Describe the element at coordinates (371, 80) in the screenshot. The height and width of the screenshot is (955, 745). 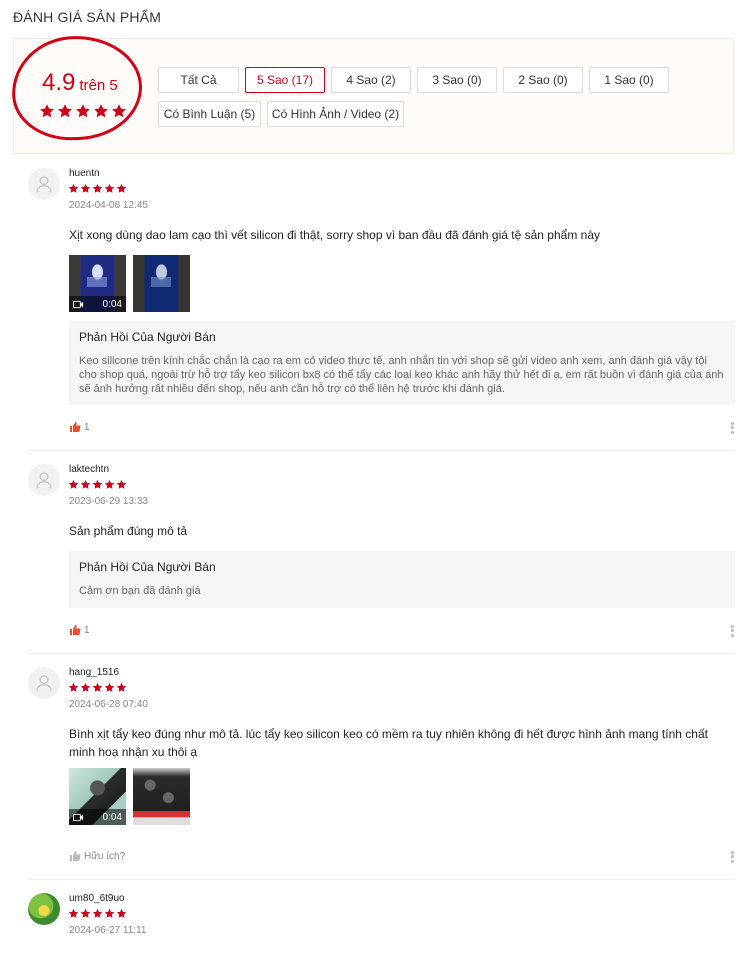
I see `filter-4-star: 4 Sao (2)` at that location.